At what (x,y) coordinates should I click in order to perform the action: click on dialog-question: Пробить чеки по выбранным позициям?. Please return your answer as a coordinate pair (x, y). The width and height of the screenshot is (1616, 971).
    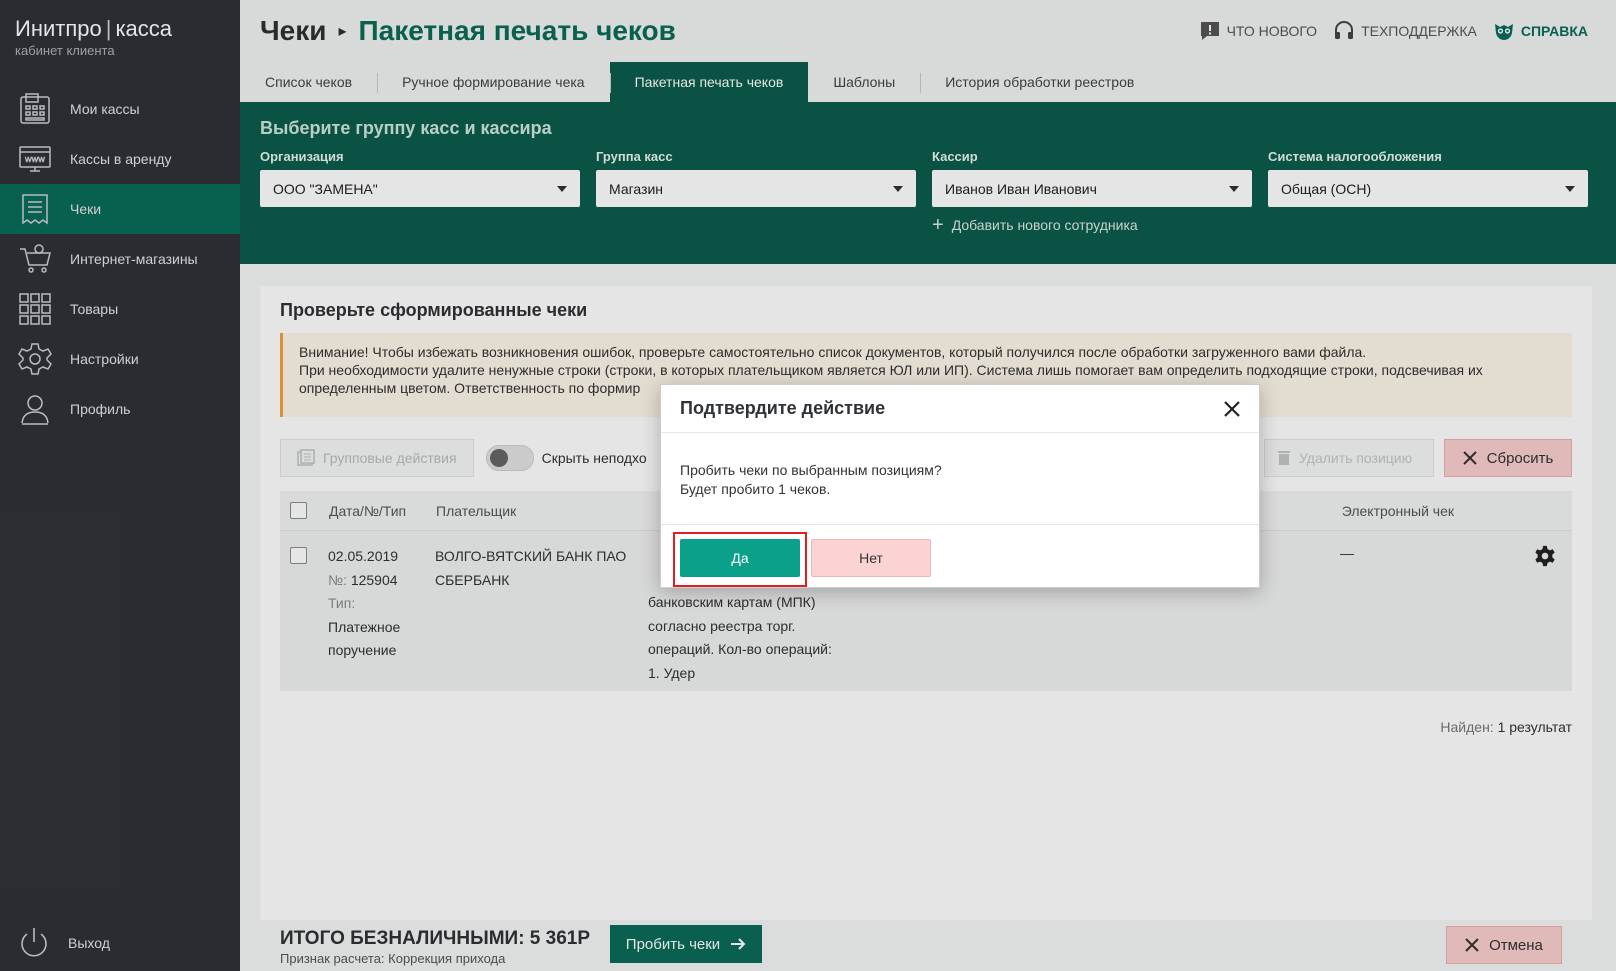
    Looking at the image, I should click on (811, 470).